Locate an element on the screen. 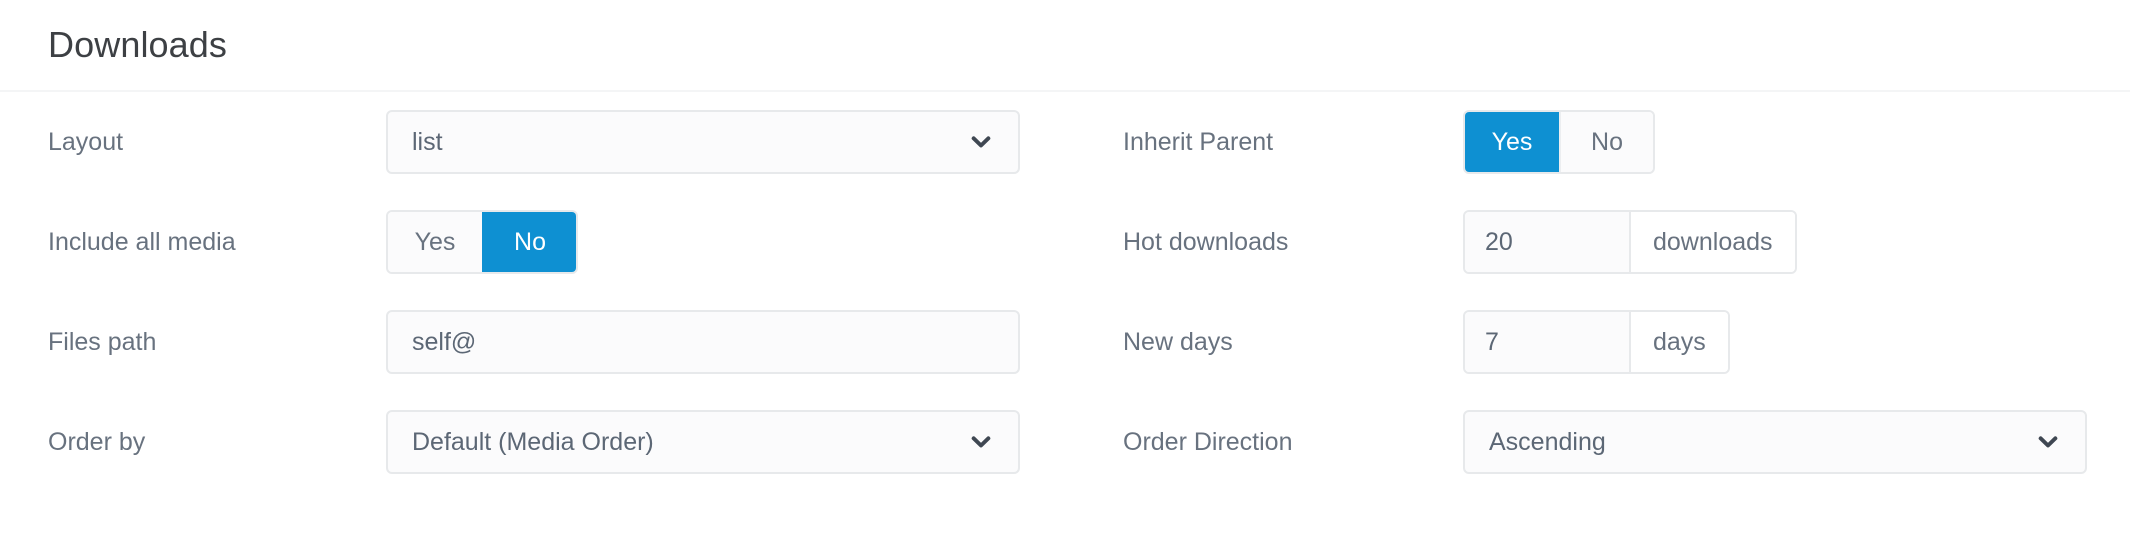  field-control-inherit-parent: Yes No is located at coordinates (1559, 142).